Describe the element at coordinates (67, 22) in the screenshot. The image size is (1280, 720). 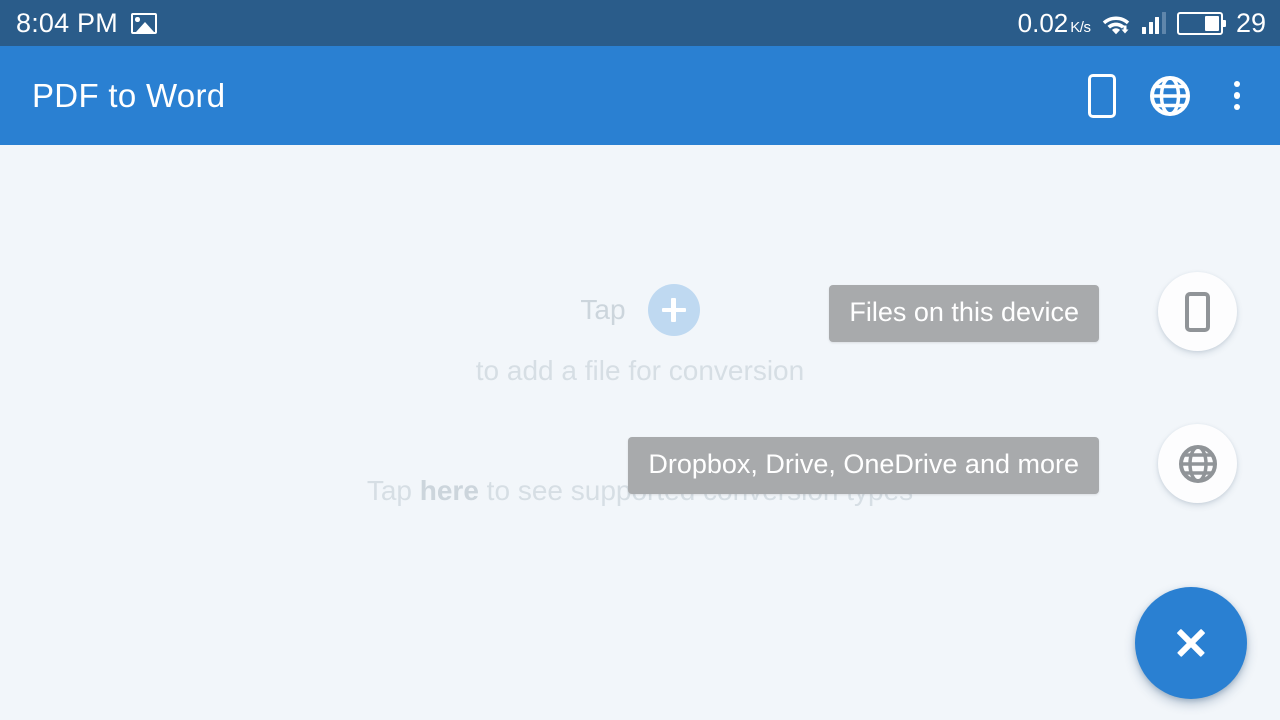
I see `status-bar-clock: 8:04 PM` at that location.